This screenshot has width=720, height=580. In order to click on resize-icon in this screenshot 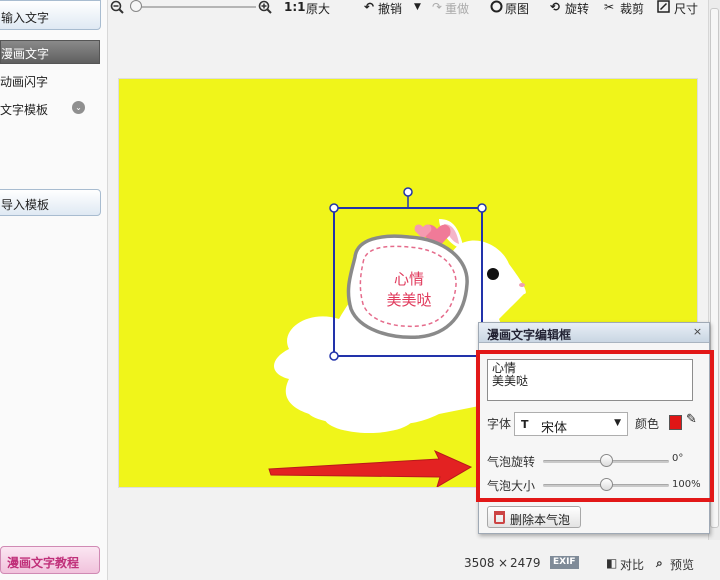, I will do `click(663, 6)`.